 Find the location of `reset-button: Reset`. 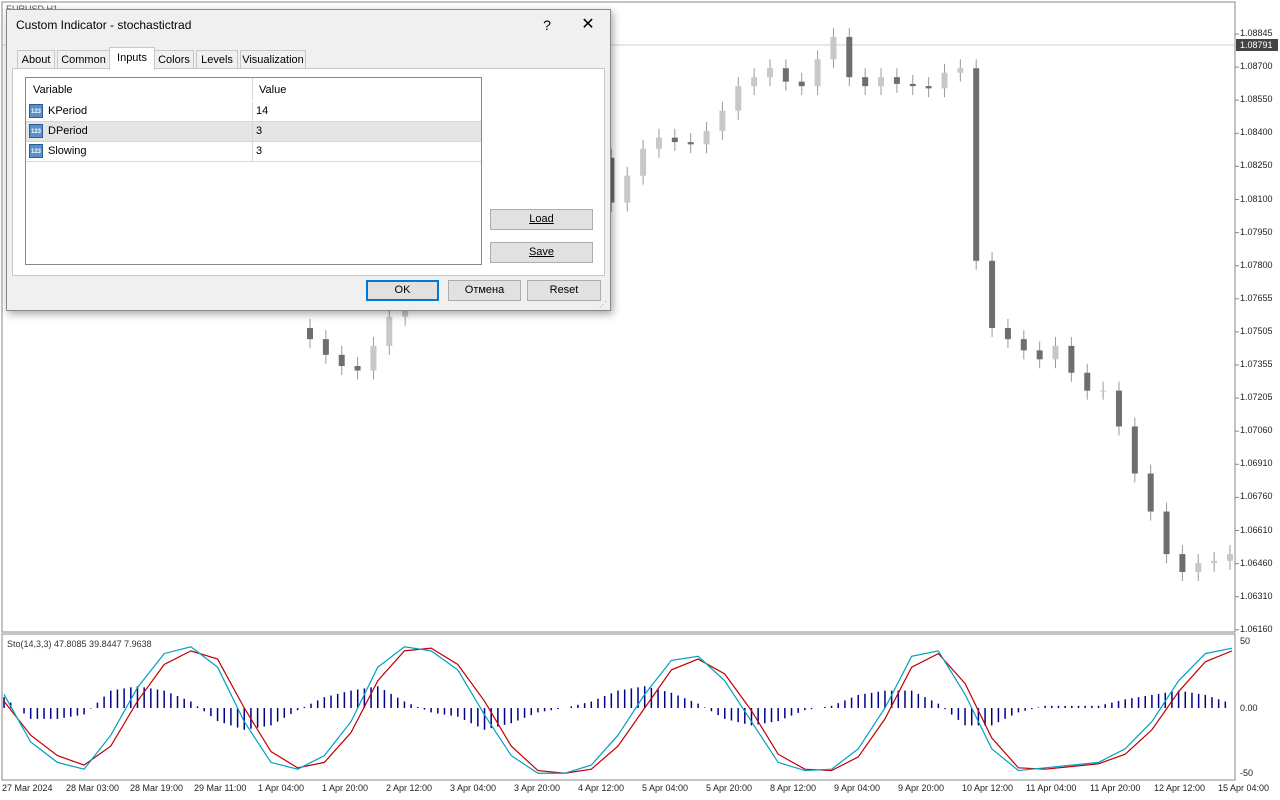

reset-button: Reset is located at coordinates (564, 290).